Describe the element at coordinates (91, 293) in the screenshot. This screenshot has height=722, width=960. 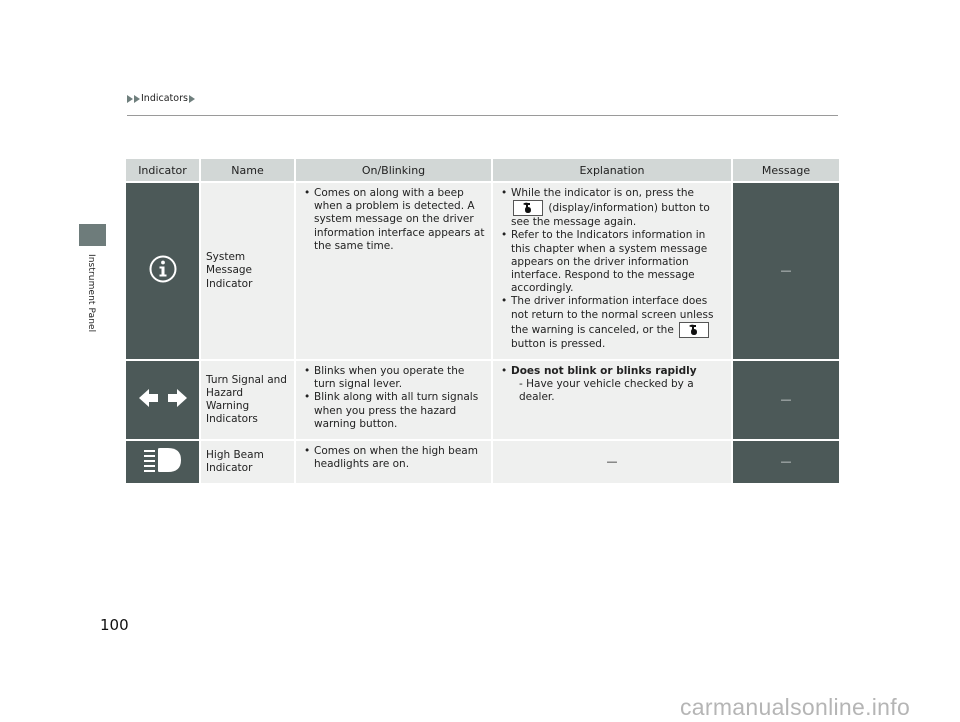
I see `section-tab-label: Instrument Panel` at that location.